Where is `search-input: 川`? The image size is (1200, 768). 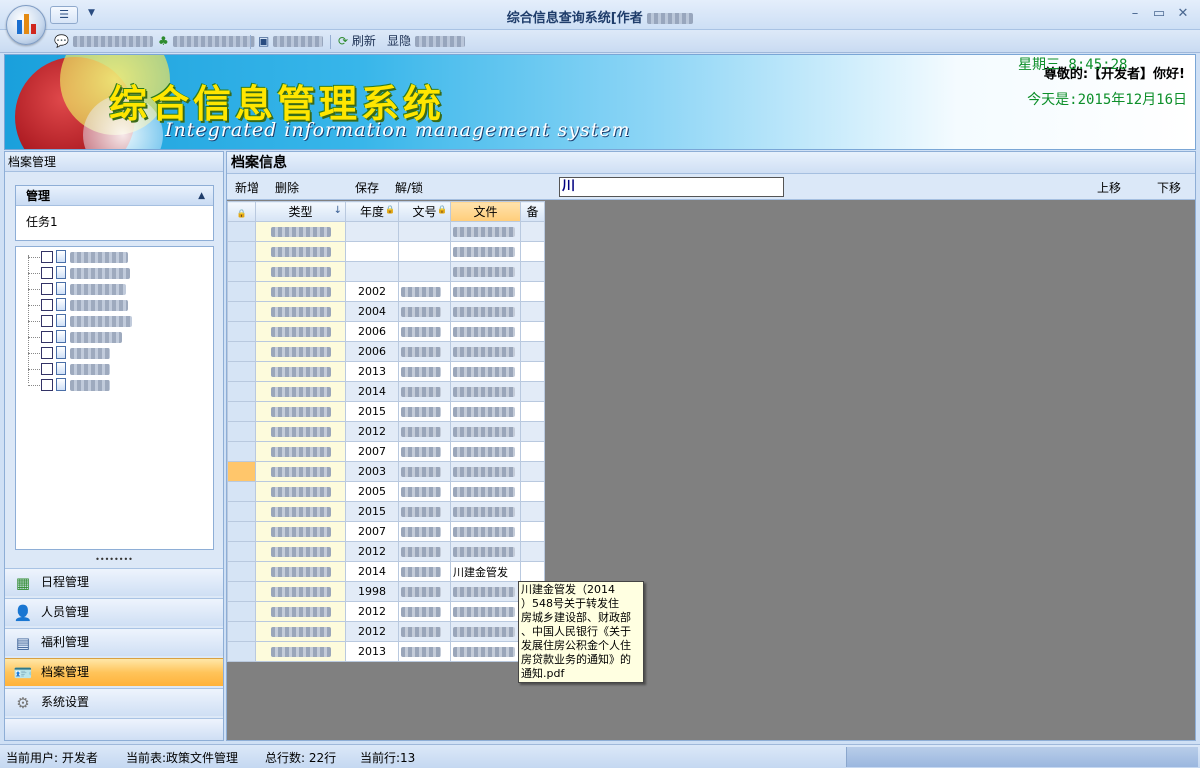
search-input: 川 is located at coordinates (671, 187).